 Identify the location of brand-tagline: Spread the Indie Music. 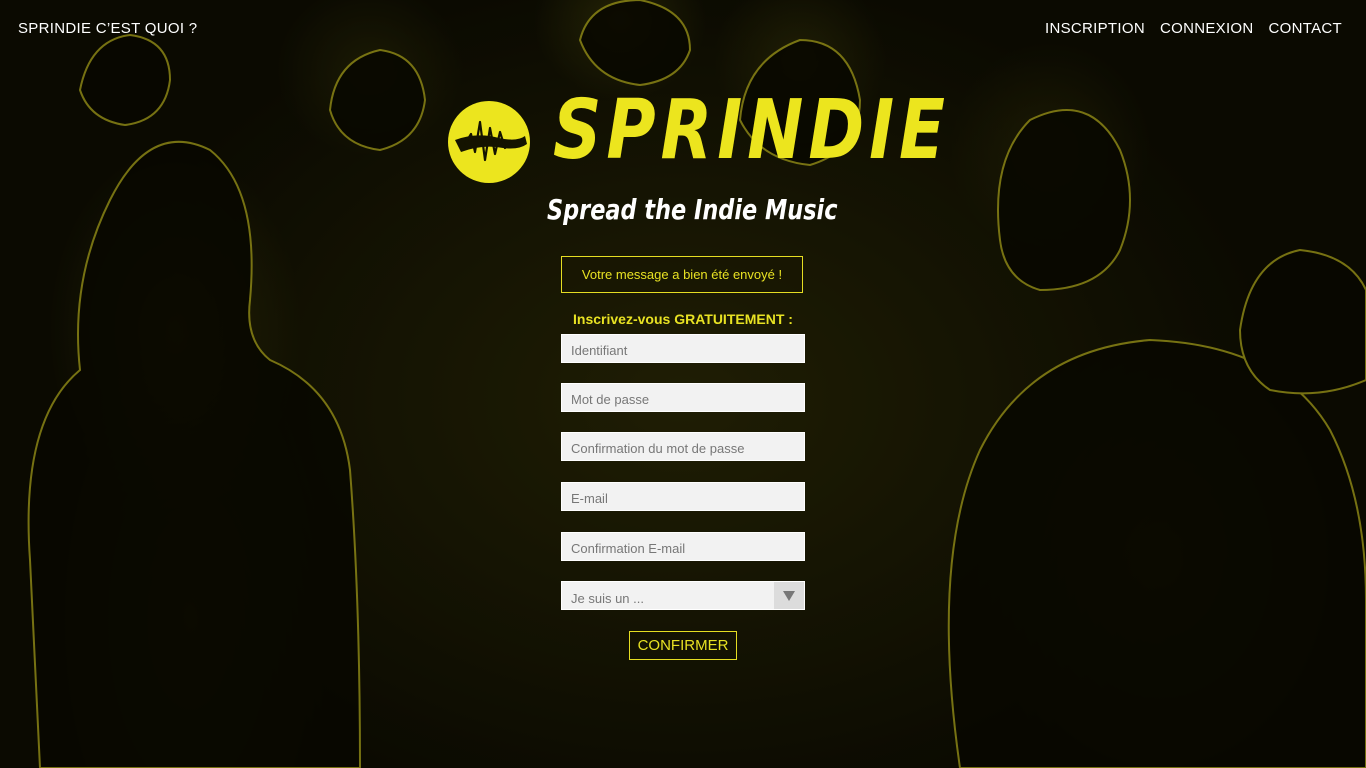
(692, 209).